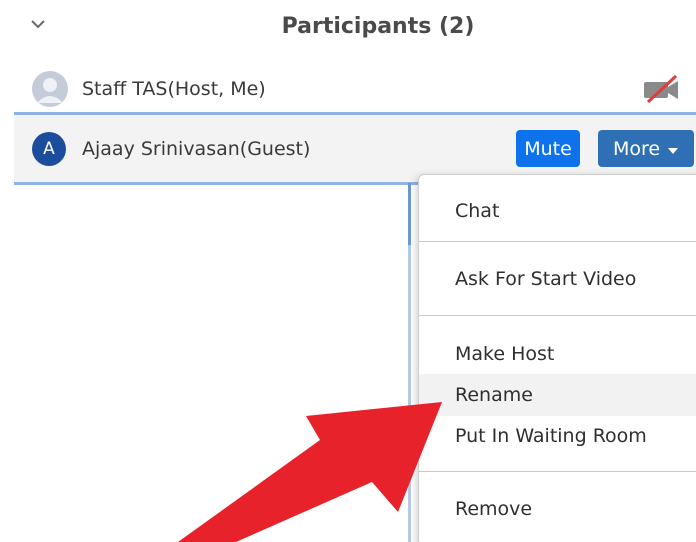  What do you see at coordinates (673, 149) in the screenshot?
I see `caret-down-icon` at bounding box center [673, 149].